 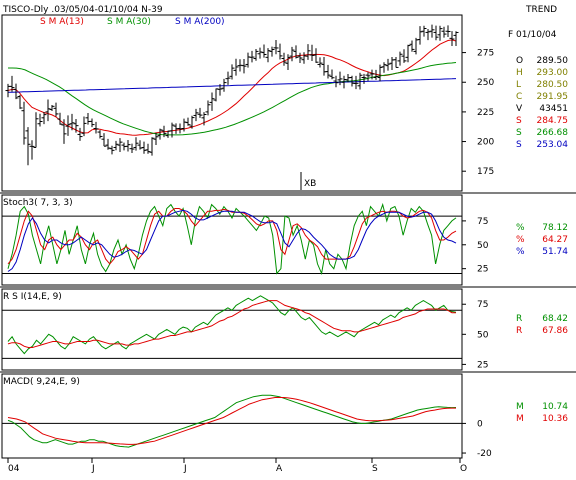 I want to click on readout-value: 284.75, so click(x=553, y=121).